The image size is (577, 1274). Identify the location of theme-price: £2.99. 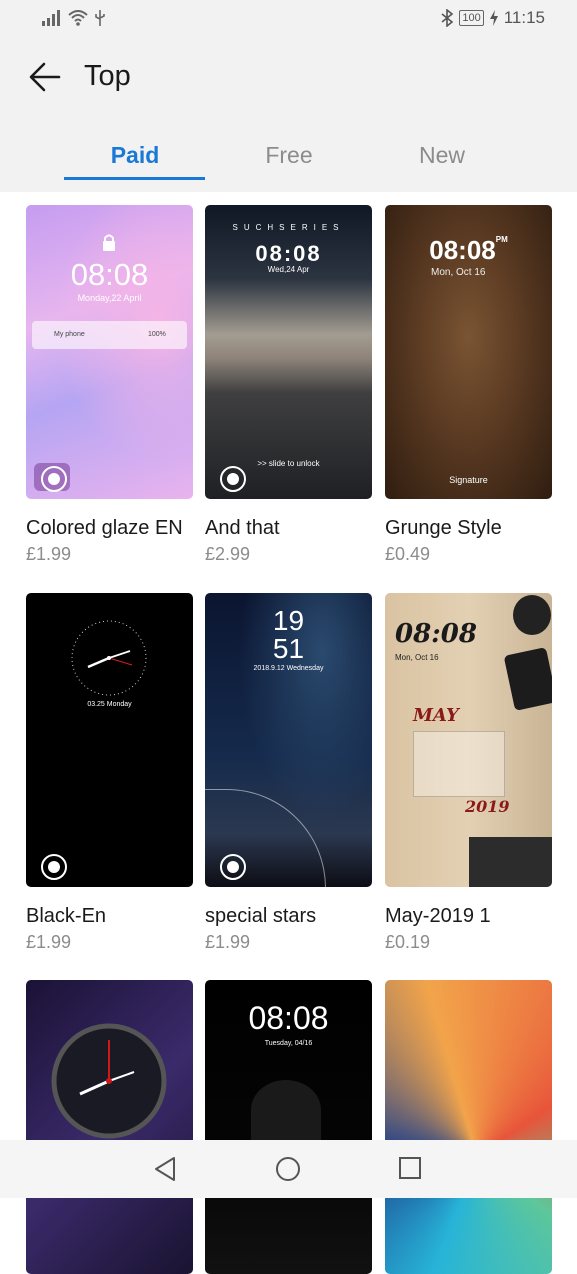
(228, 554).